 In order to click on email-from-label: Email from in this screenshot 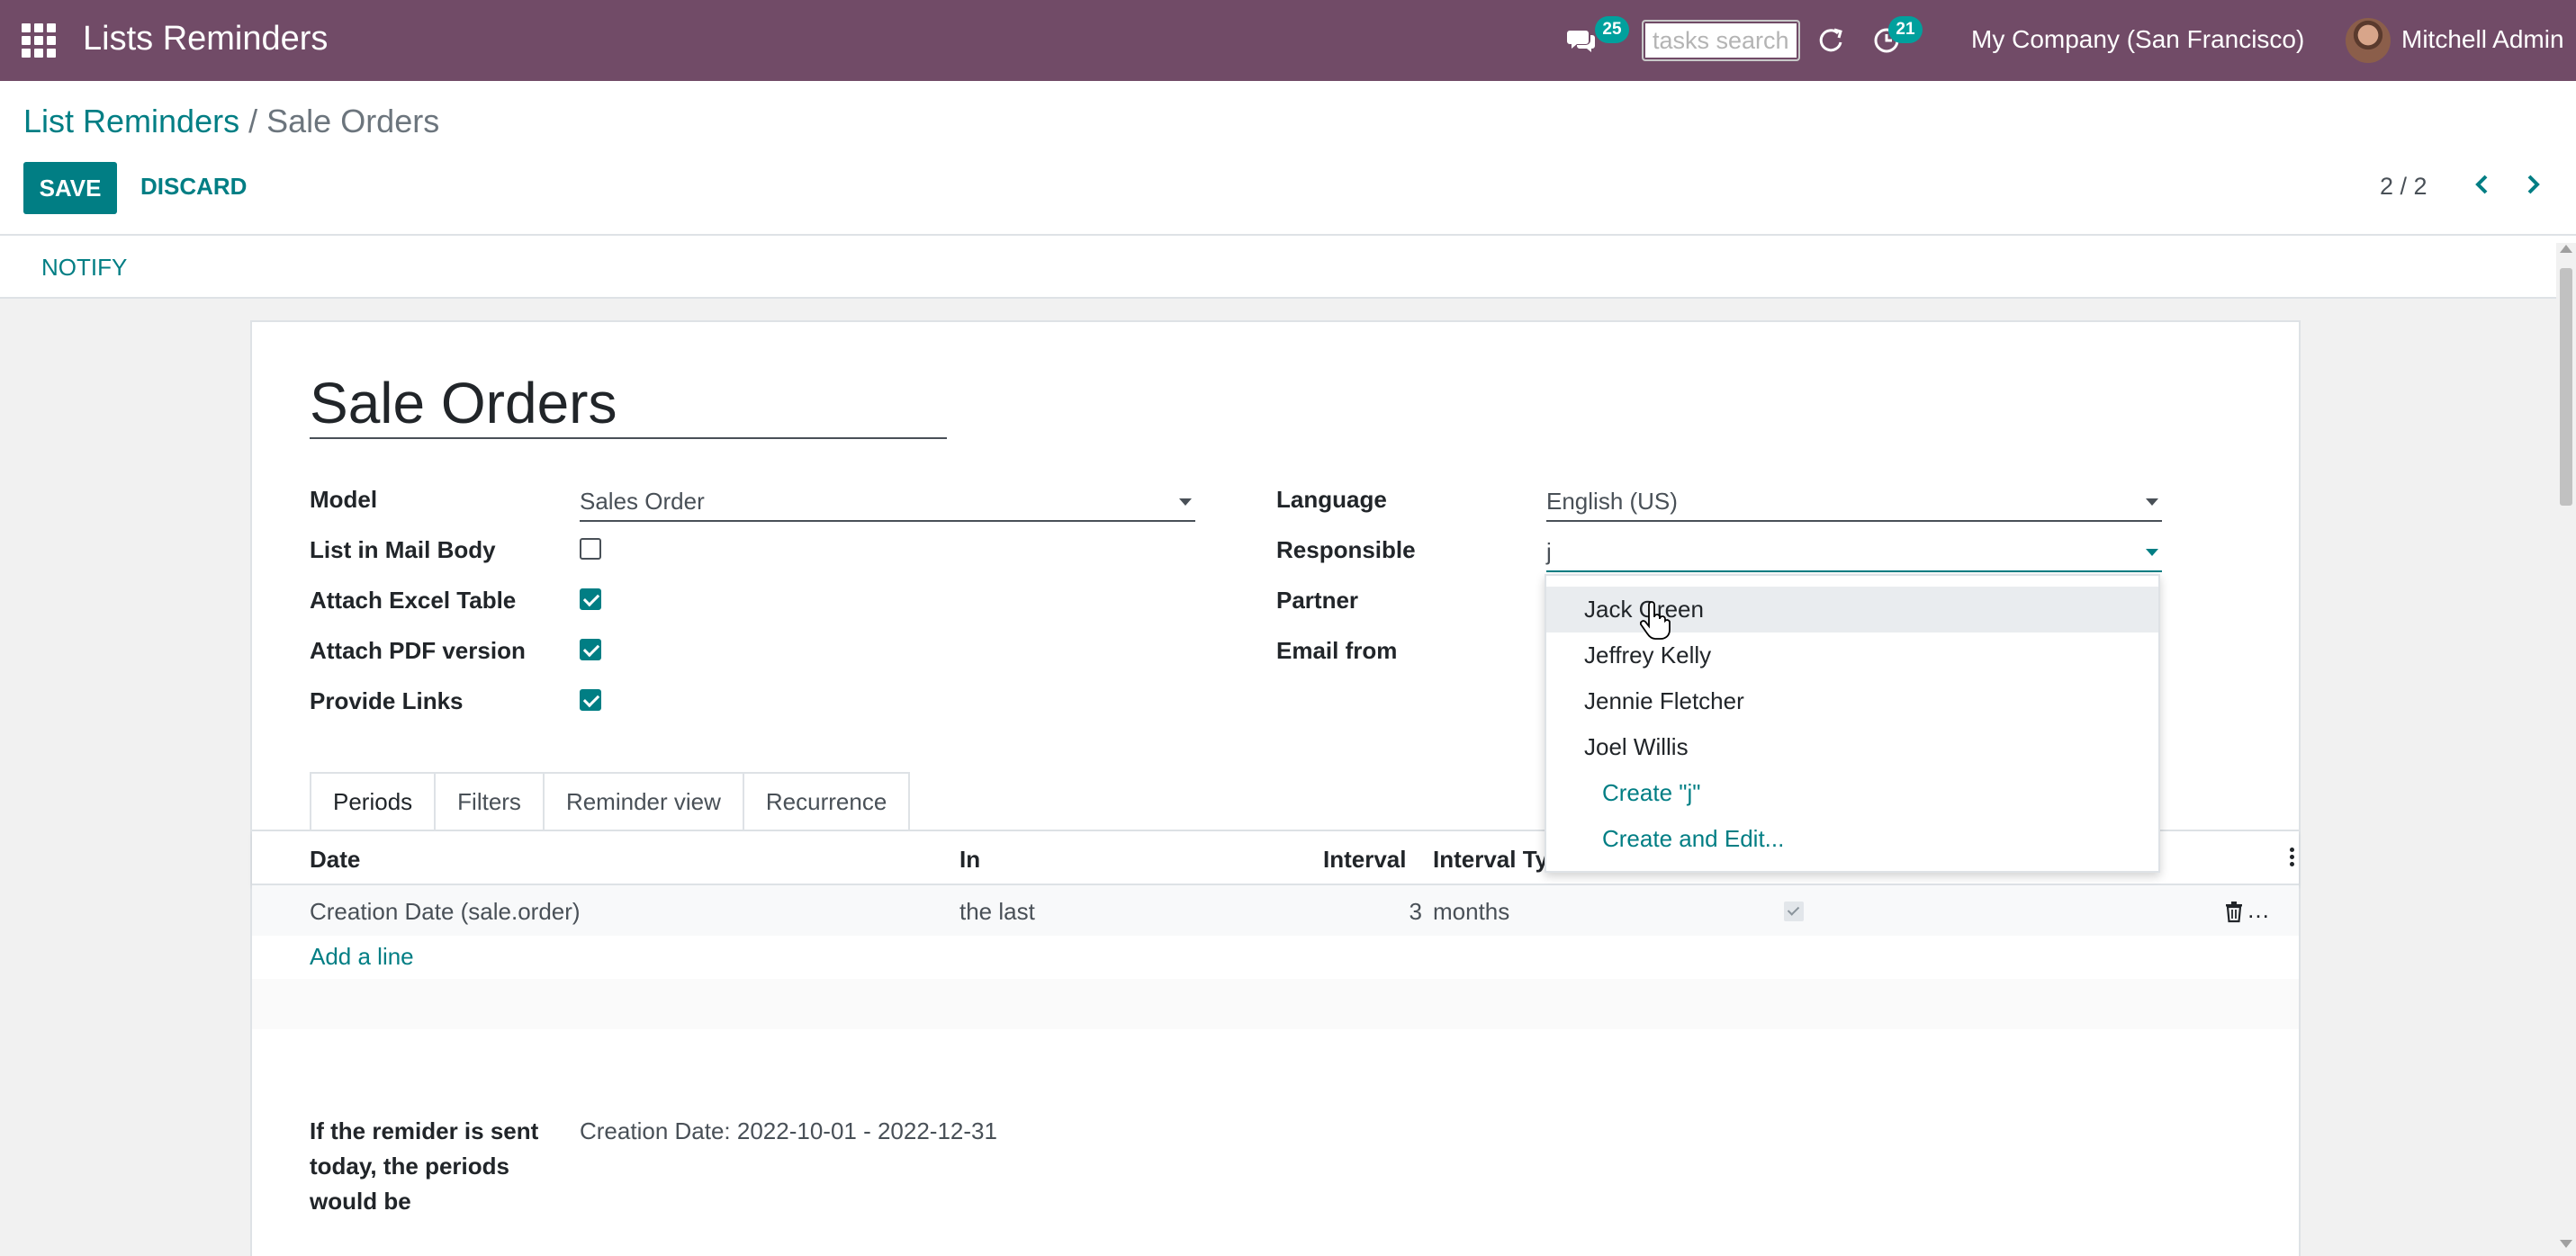, I will do `click(1337, 650)`.